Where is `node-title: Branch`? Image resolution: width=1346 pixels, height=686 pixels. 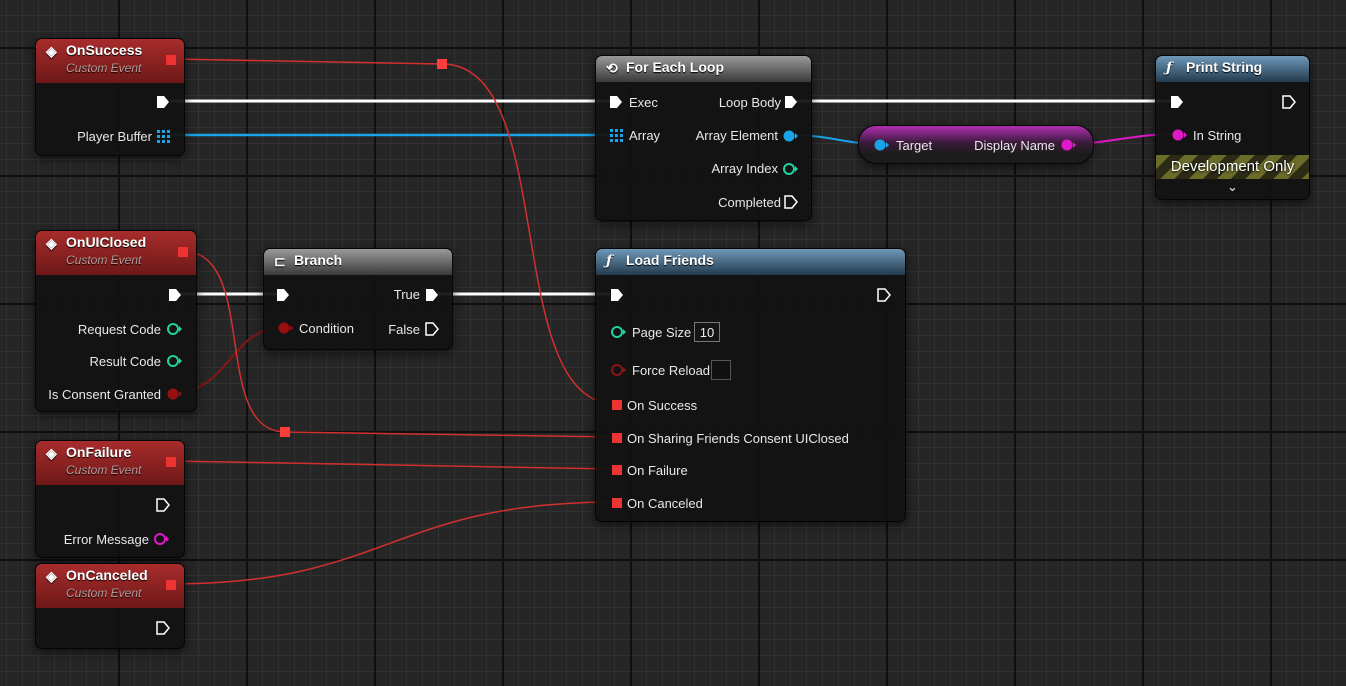 node-title: Branch is located at coordinates (318, 260).